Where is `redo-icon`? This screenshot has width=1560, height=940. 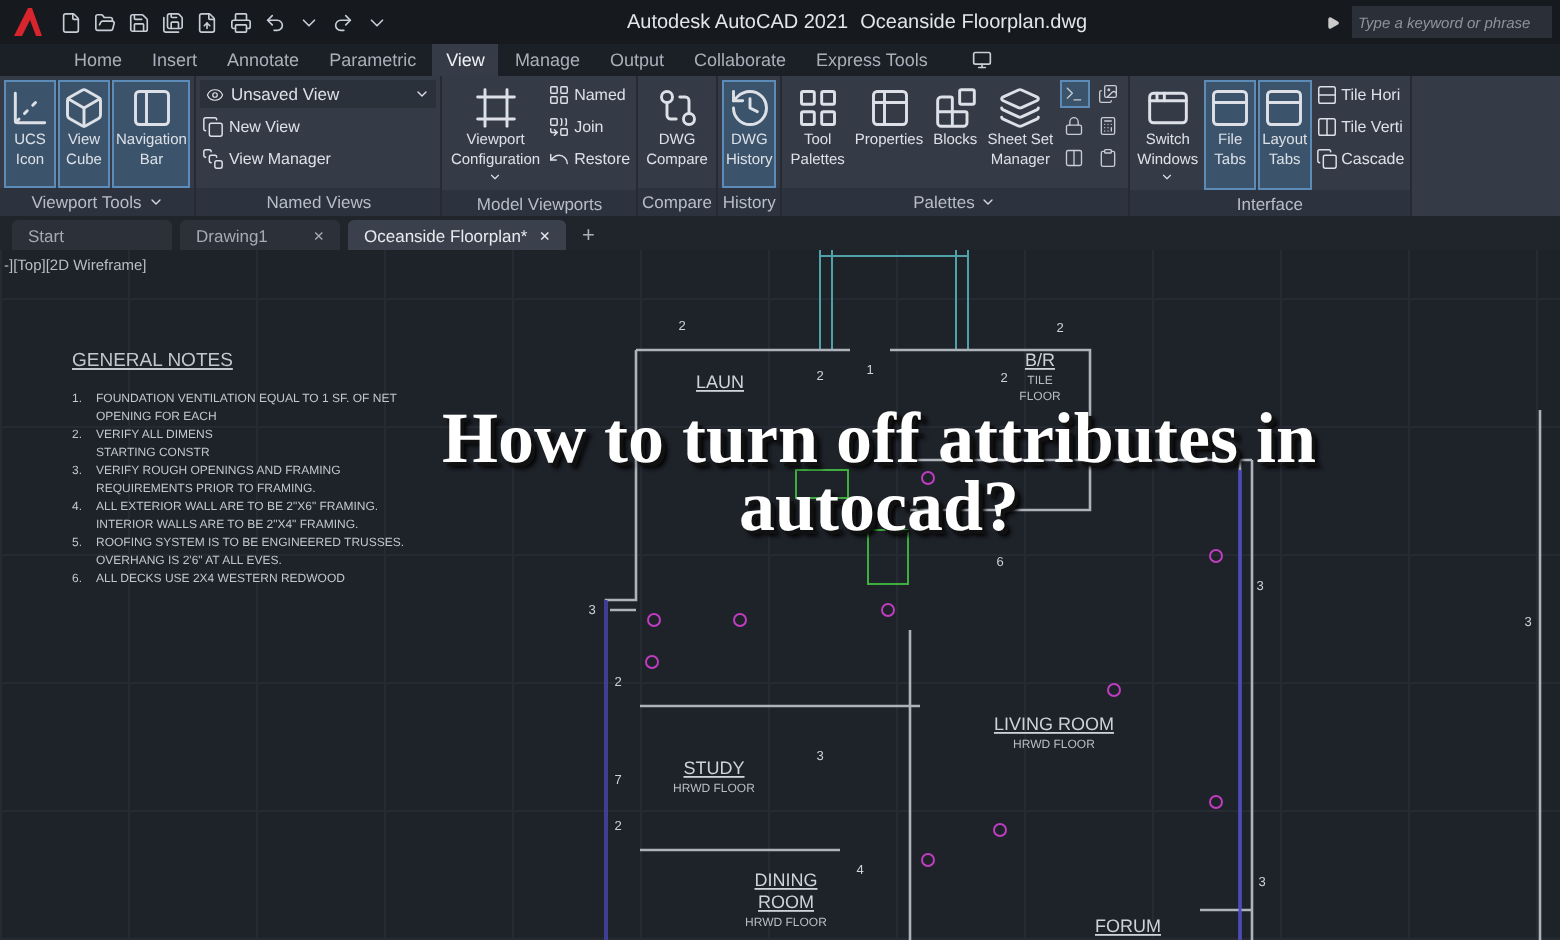 redo-icon is located at coordinates (343, 22).